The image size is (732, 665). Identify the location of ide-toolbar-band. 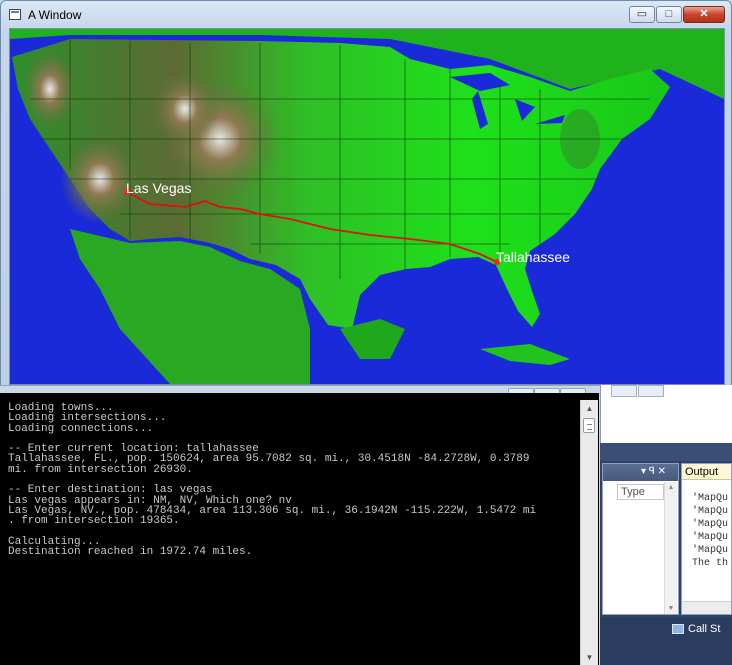
(666, 452).